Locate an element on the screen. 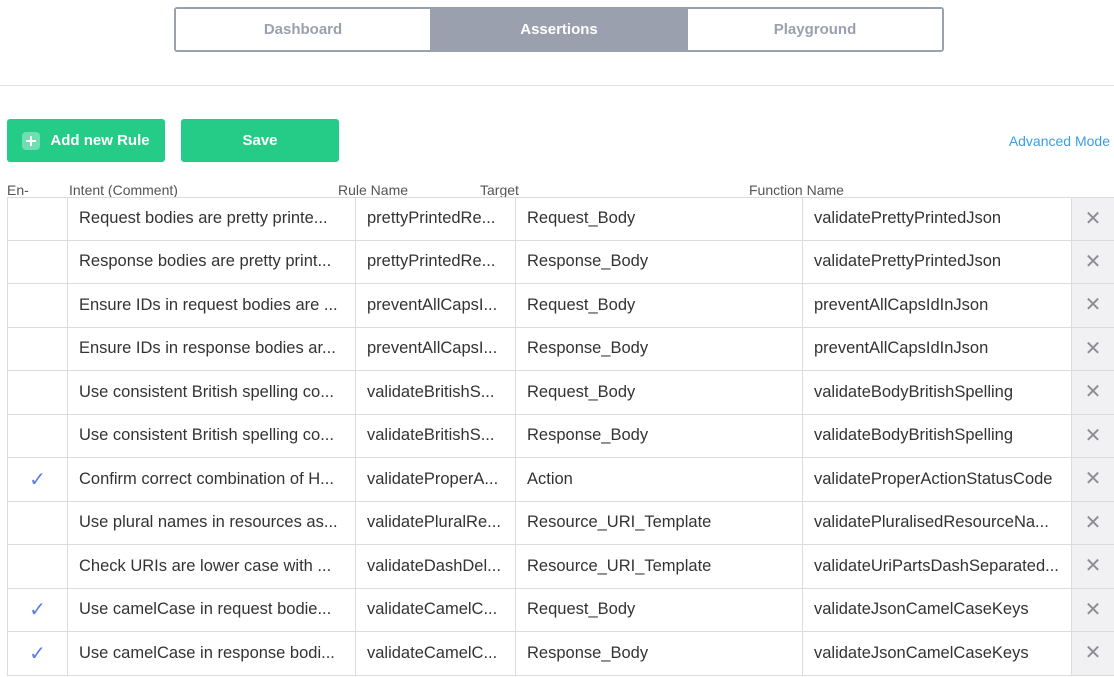 This screenshot has width=1114, height=677. function-name-text: validateBodyBritishSpelling is located at coordinates (914, 391).